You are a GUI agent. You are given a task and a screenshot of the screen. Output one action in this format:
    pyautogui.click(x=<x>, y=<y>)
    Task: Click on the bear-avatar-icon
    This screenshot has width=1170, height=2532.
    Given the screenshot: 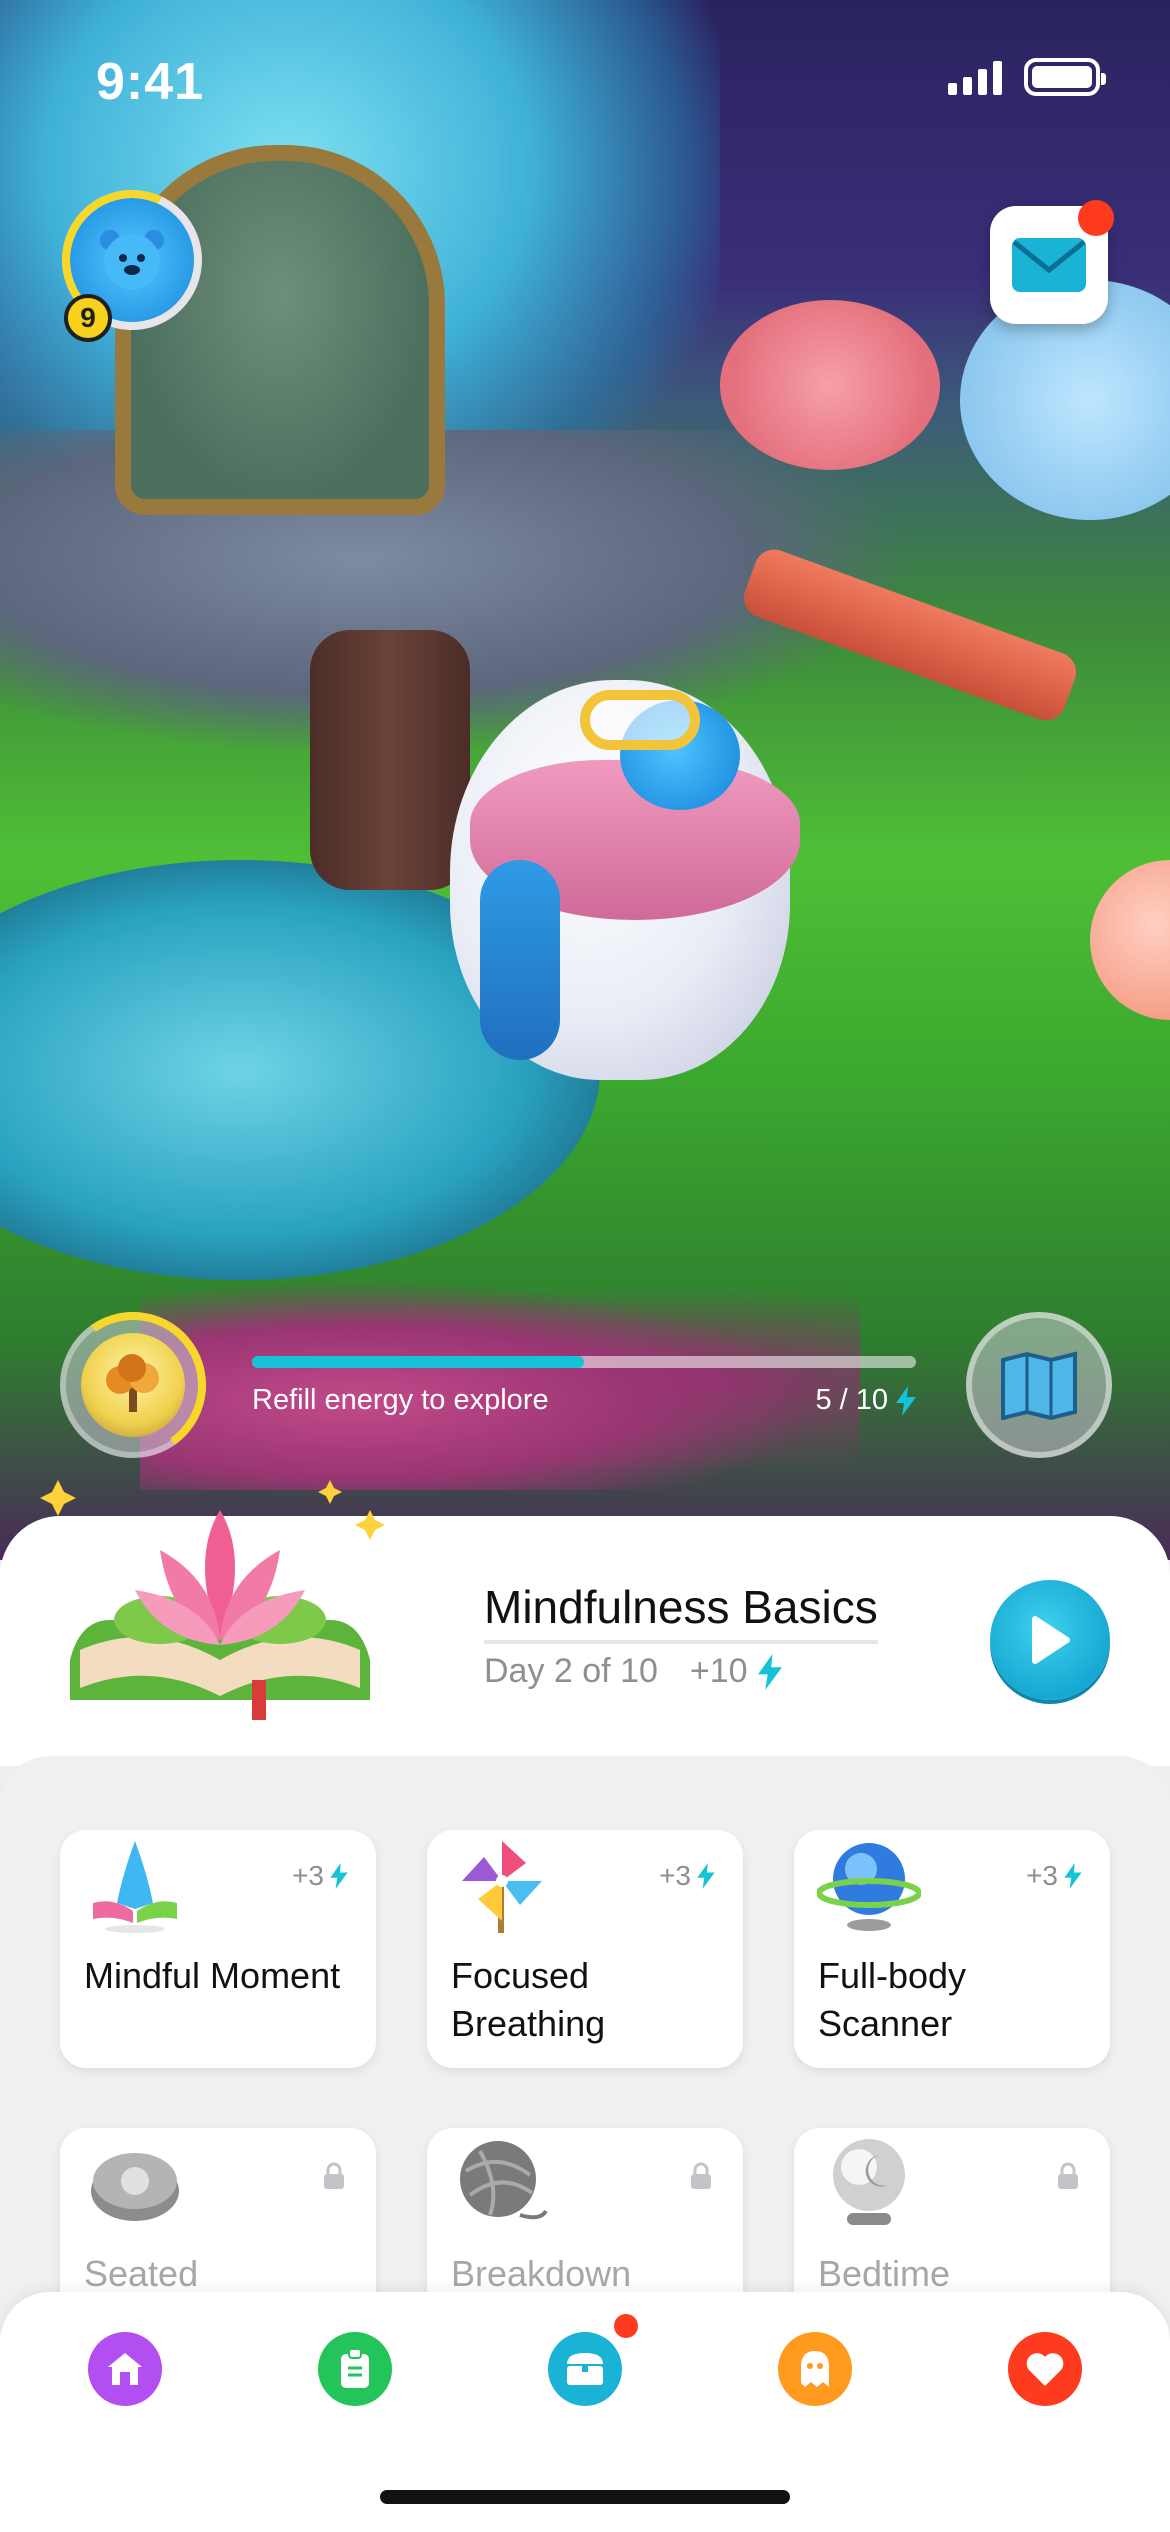 What is the action you would take?
    pyautogui.click(x=132, y=260)
    